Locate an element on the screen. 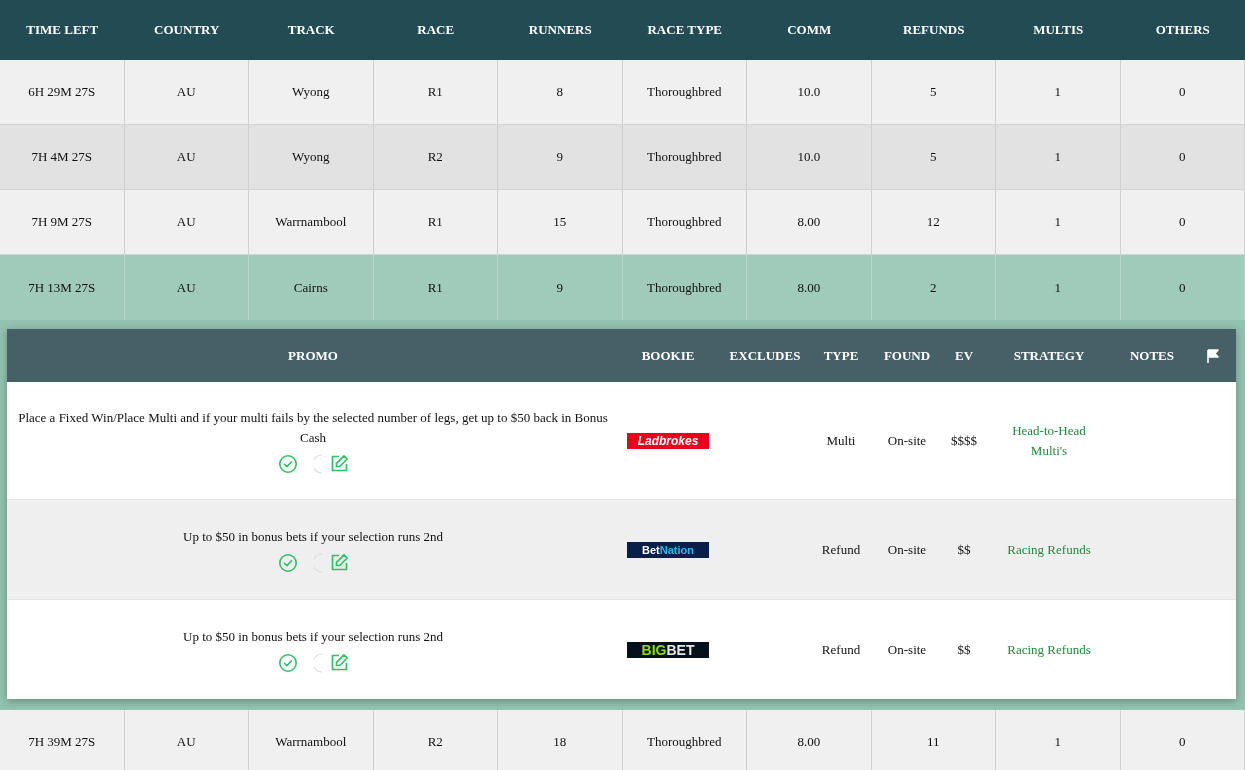 The width and height of the screenshot is (1245, 770). column-header: BOOKIE is located at coordinates (668, 355).